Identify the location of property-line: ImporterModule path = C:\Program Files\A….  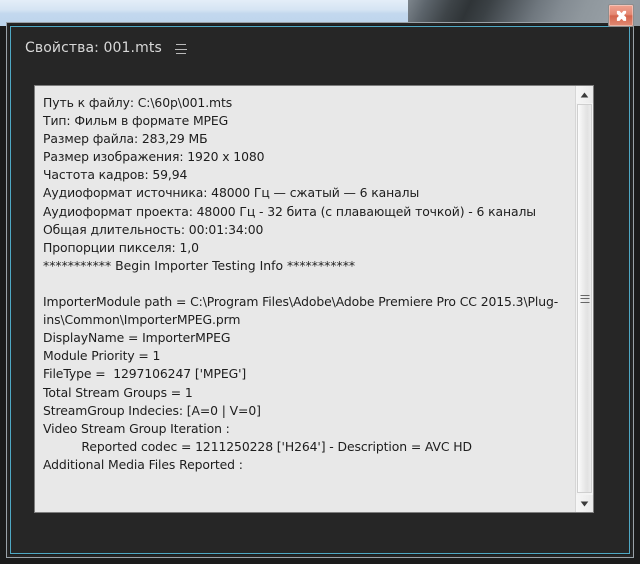
(301, 302).